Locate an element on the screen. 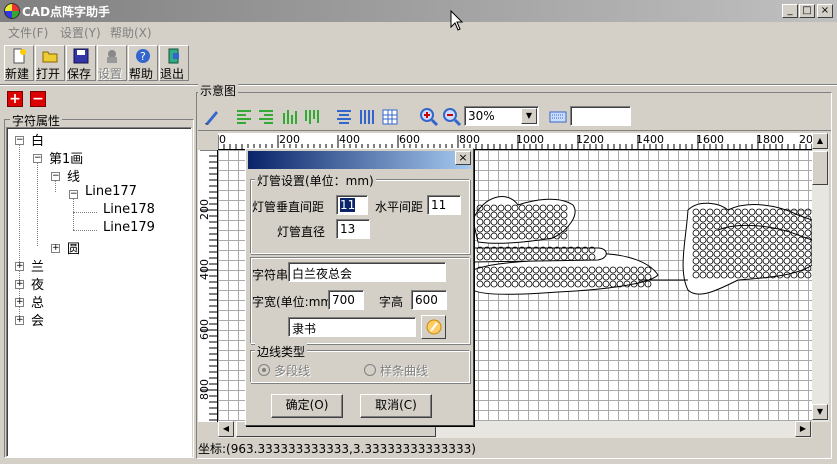  expander-line177: − is located at coordinates (73, 194).